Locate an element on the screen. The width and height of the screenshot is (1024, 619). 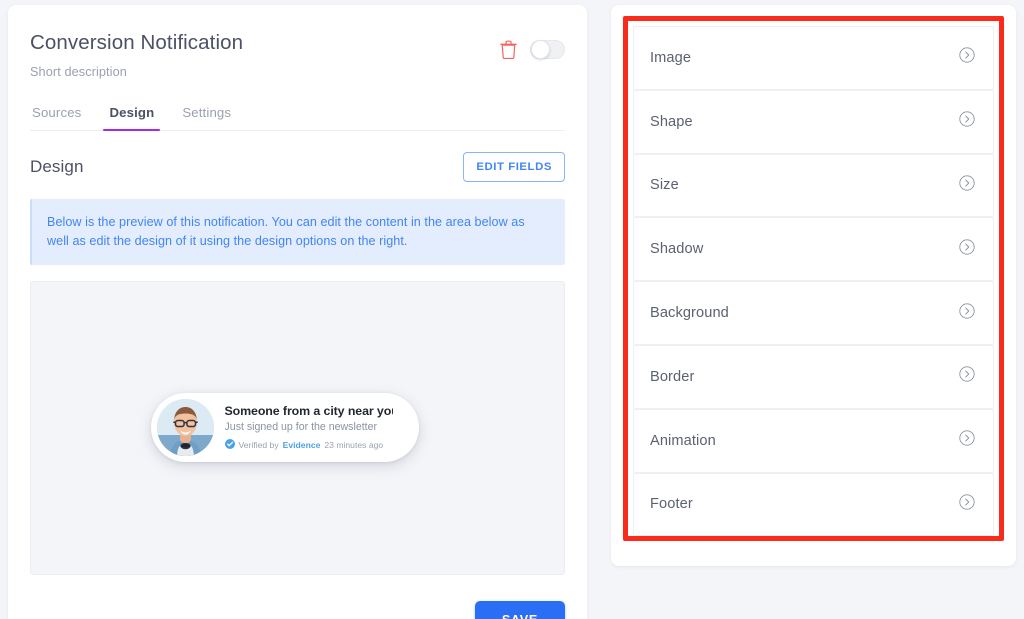
option-item-image: Image is located at coordinates (813, 58).